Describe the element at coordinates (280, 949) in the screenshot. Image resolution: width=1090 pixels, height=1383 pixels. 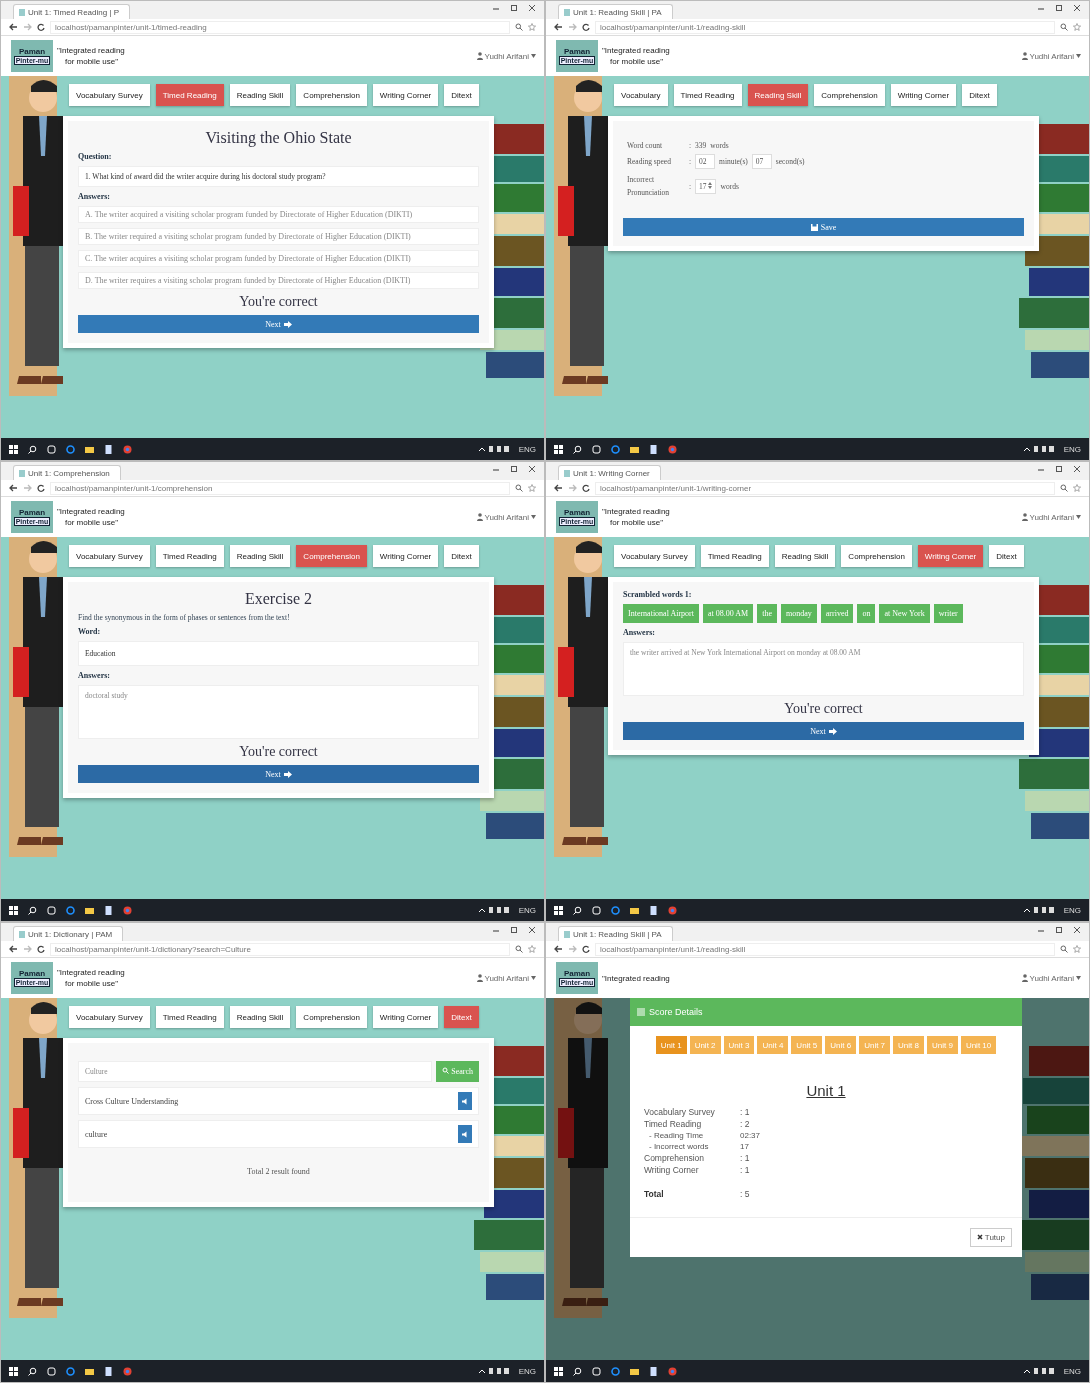
I see `address-bar: localhost/pamanpinter/unit-1/dictionary?search=Culture` at that location.